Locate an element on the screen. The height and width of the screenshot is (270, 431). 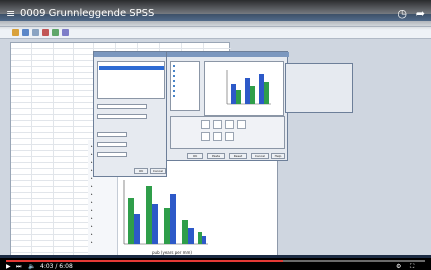
fullscreen-icon: ⛶ is located at coordinates (412, 266).